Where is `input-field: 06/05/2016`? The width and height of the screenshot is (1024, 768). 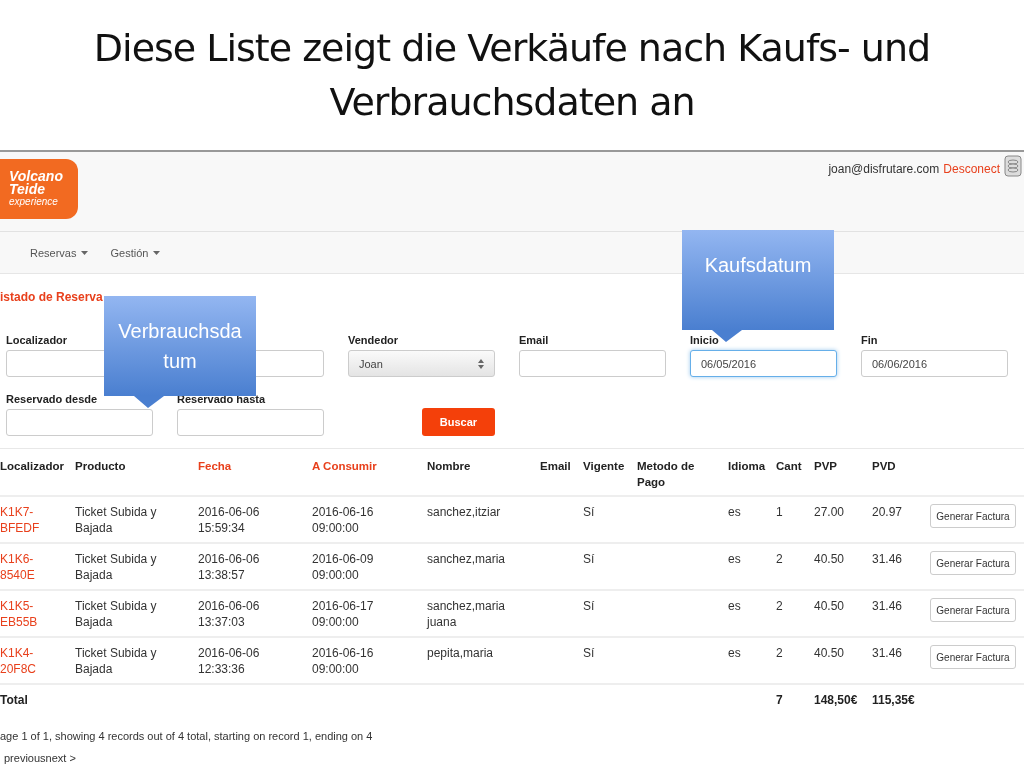
input-field: 06/05/2016 is located at coordinates (763, 363).